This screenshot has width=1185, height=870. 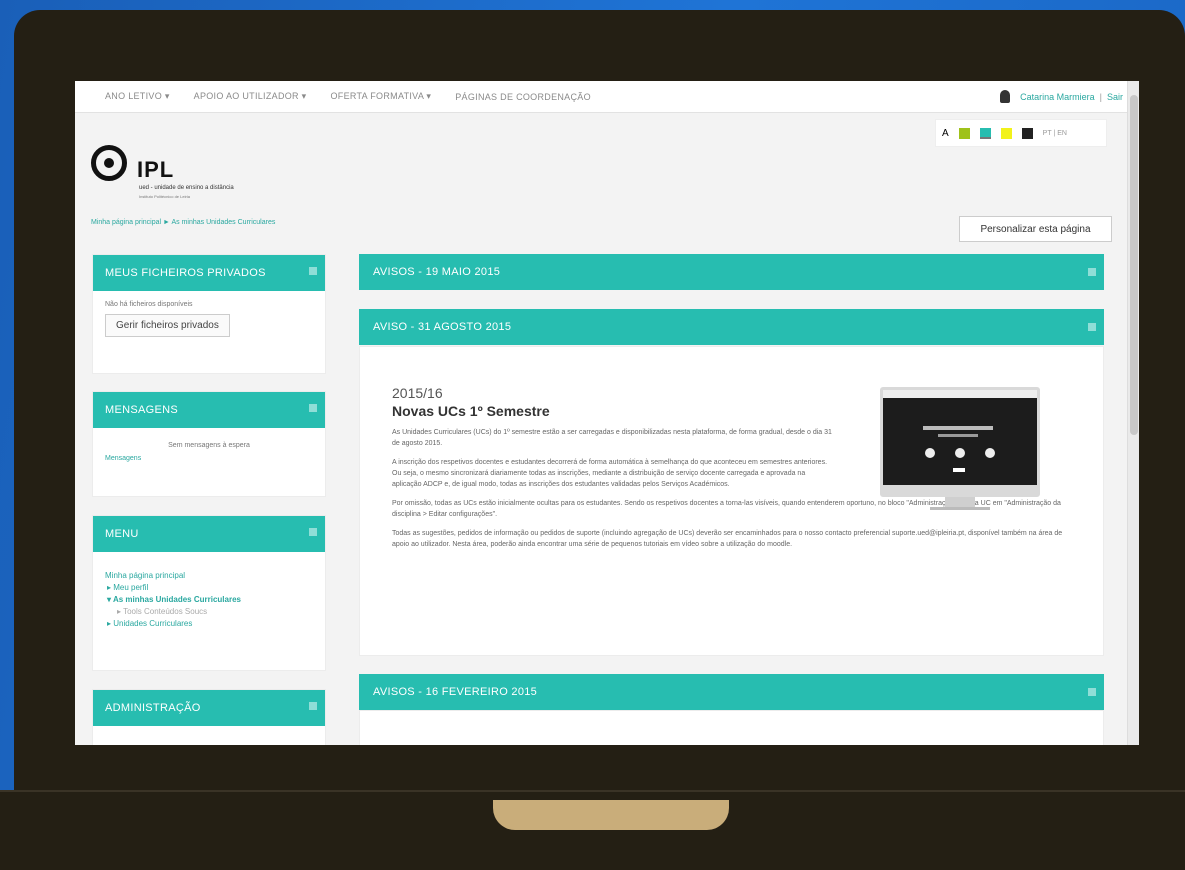 What do you see at coordinates (960, 442) in the screenshot?
I see `monitor-screen-image` at bounding box center [960, 442].